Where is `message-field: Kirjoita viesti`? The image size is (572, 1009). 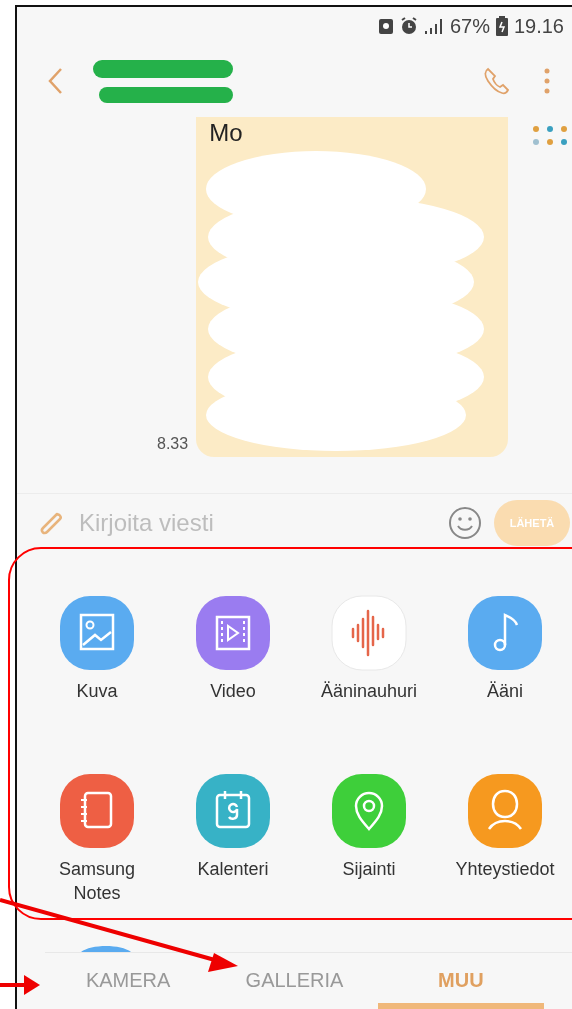 message-field: Kirjoita viesti is located at coordinates (256, 523).